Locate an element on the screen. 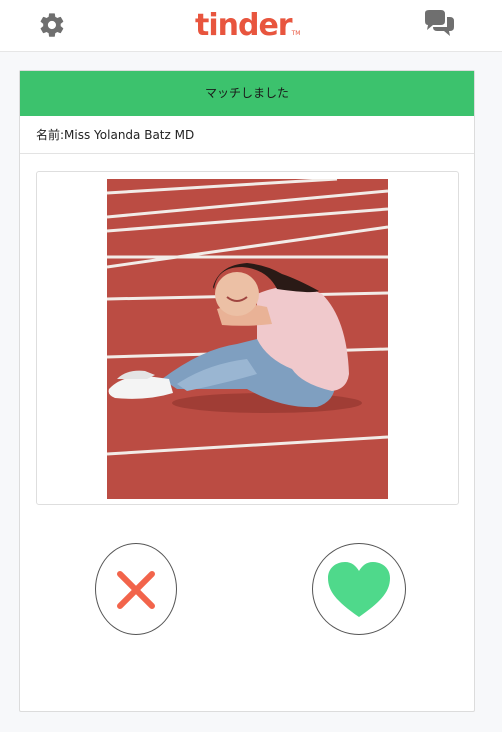 The image size is (502, 732). logo-trademark: TM is located at coordinates (296, 33).